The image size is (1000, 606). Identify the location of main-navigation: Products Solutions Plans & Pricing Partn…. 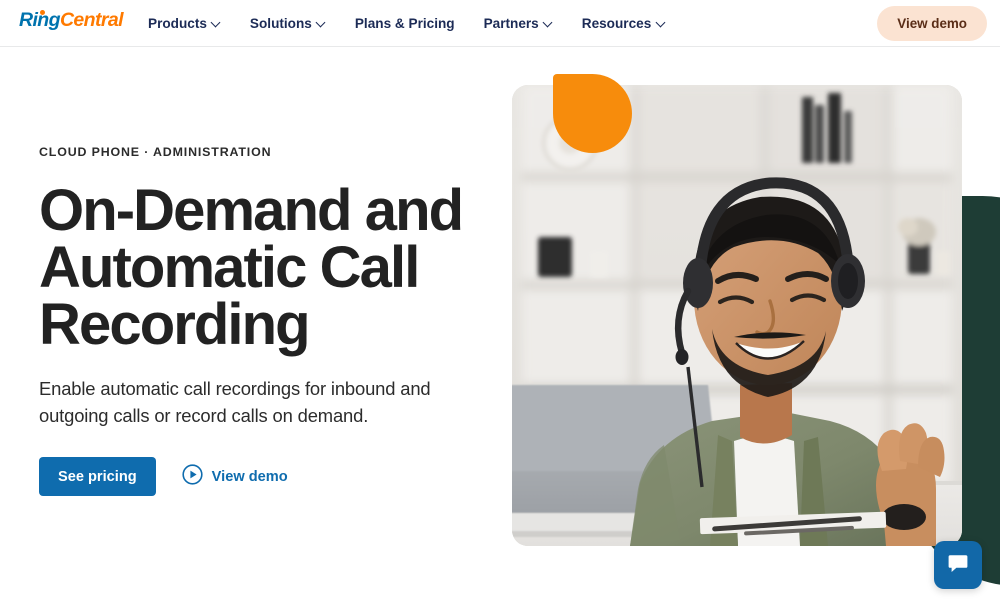
(413, 23).